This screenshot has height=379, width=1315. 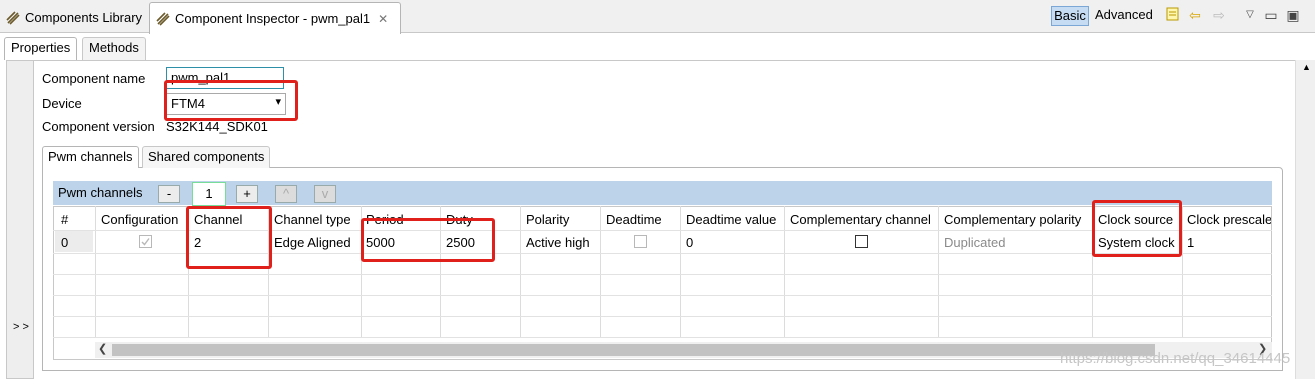 What do you see at coordinates (65, 242) in the screenshot?
I see `cell-index: 0` at bounding box center [65, 242].